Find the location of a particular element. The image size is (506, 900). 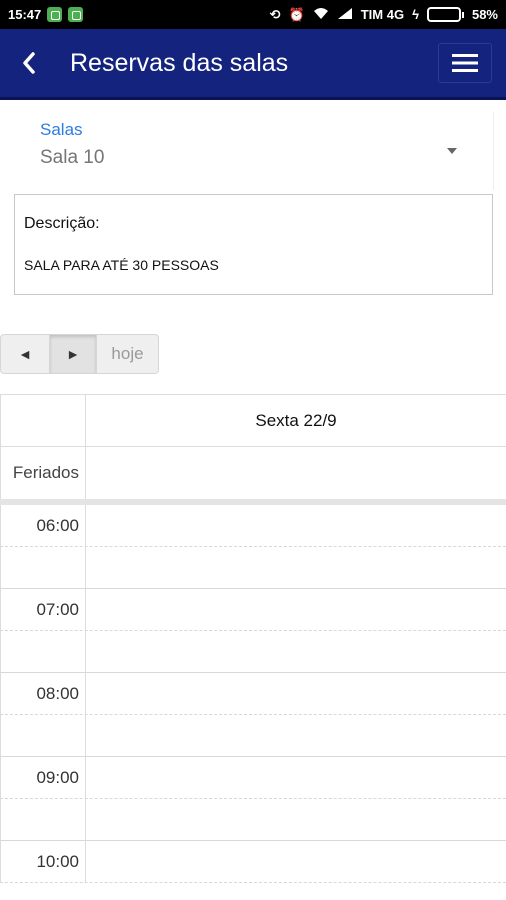

room-select-label: Salas is located at coordinates (61, 129).